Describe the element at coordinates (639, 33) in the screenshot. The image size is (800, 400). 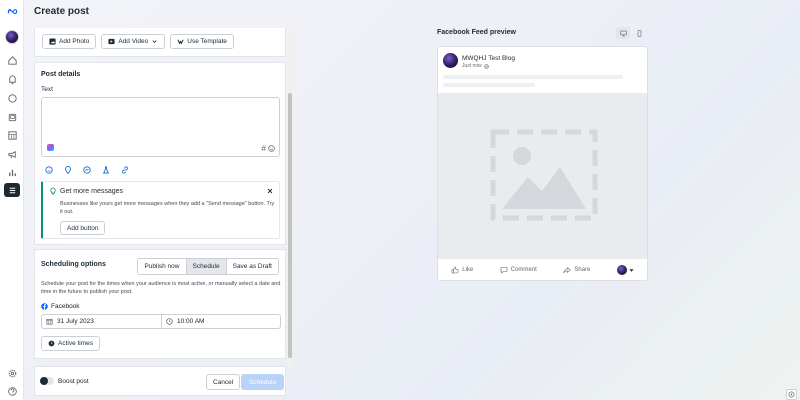
I see `mobile-preview-icon` at that location.